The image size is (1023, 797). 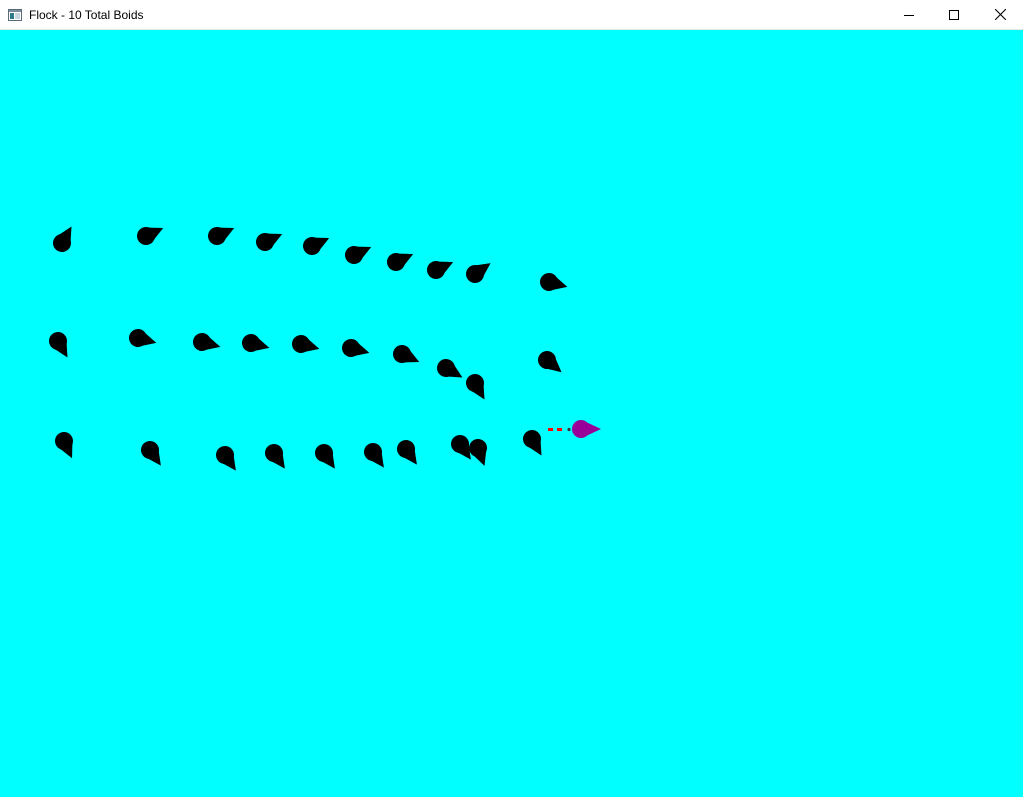 What do you see at coordinates (86, 15) in the screenshot?
I see `window-title: Flock - 10 Total Boids` at bounding box center [86, 15].